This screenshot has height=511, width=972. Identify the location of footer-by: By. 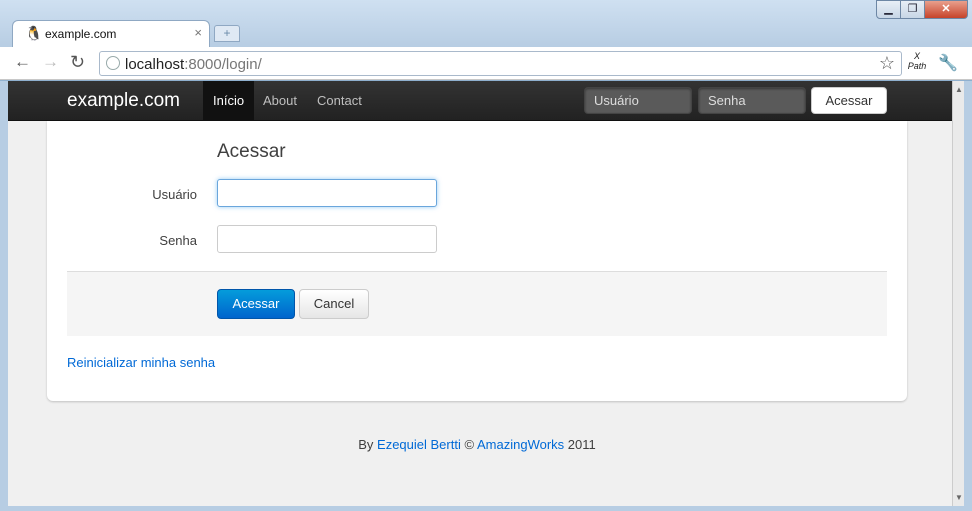
(366, 444).